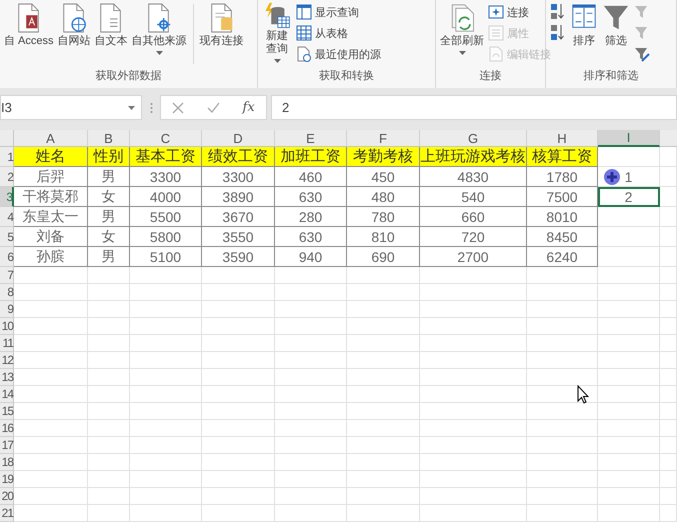 Image resolution: width=677 pixels, height=526 pixels. What do you see at coordinates (50, 217) in the screenshot?
I see `table-cell: 东皇太一` at bounding box center [50, 217].